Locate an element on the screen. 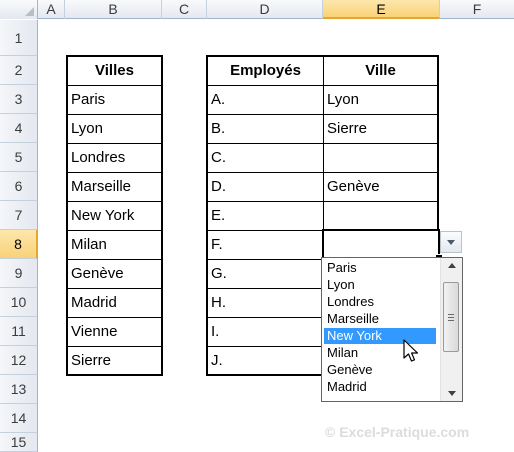  active-cell-e8 is located at coordinates (381, 244).